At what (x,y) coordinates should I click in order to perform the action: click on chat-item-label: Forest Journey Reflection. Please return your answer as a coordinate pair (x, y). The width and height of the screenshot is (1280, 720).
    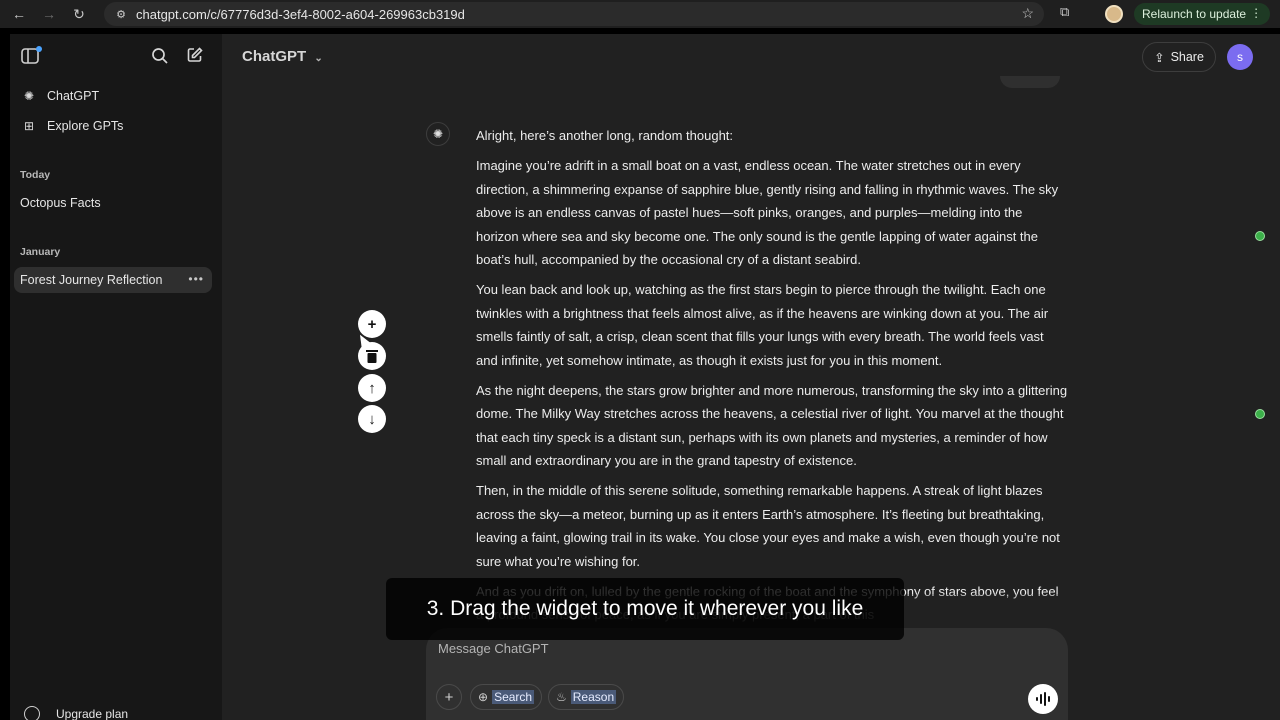
    Looking at the image, I should click on (91, 280).